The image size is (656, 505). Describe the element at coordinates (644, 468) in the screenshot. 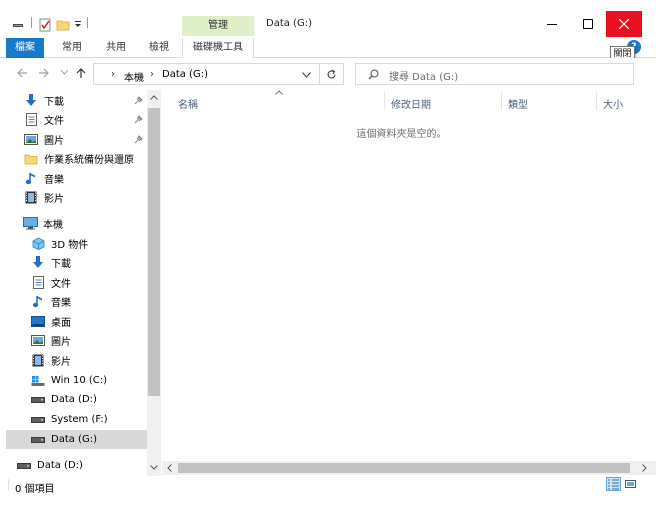

I see `scroll-right-icon` at that location.